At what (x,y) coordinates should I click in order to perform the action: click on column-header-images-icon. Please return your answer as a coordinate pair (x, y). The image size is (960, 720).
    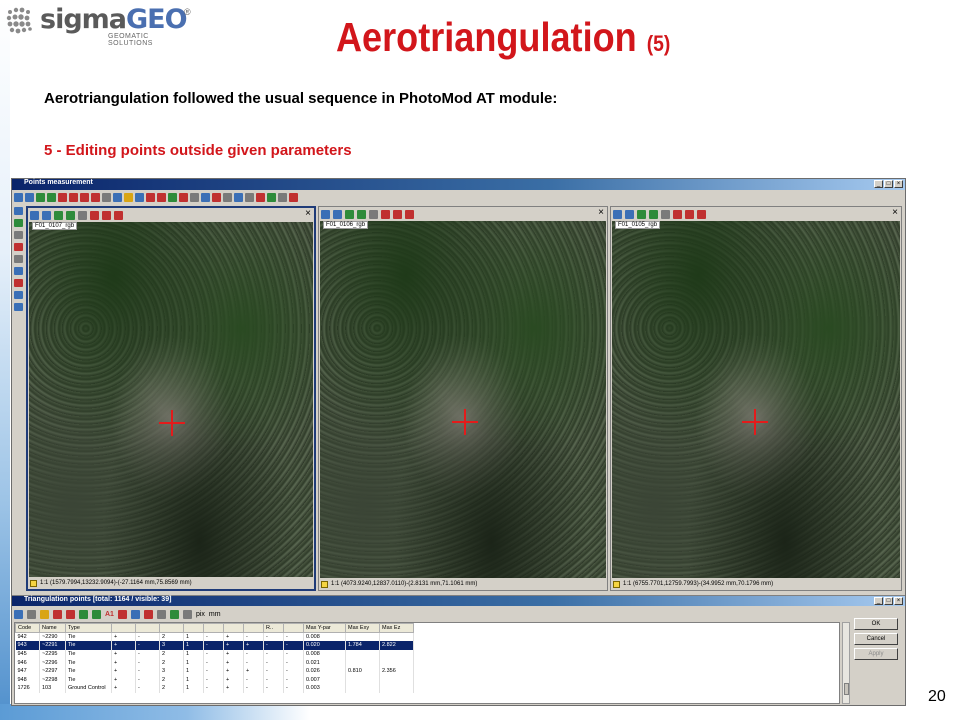
    Looking at the image, I should click on (171, 628).